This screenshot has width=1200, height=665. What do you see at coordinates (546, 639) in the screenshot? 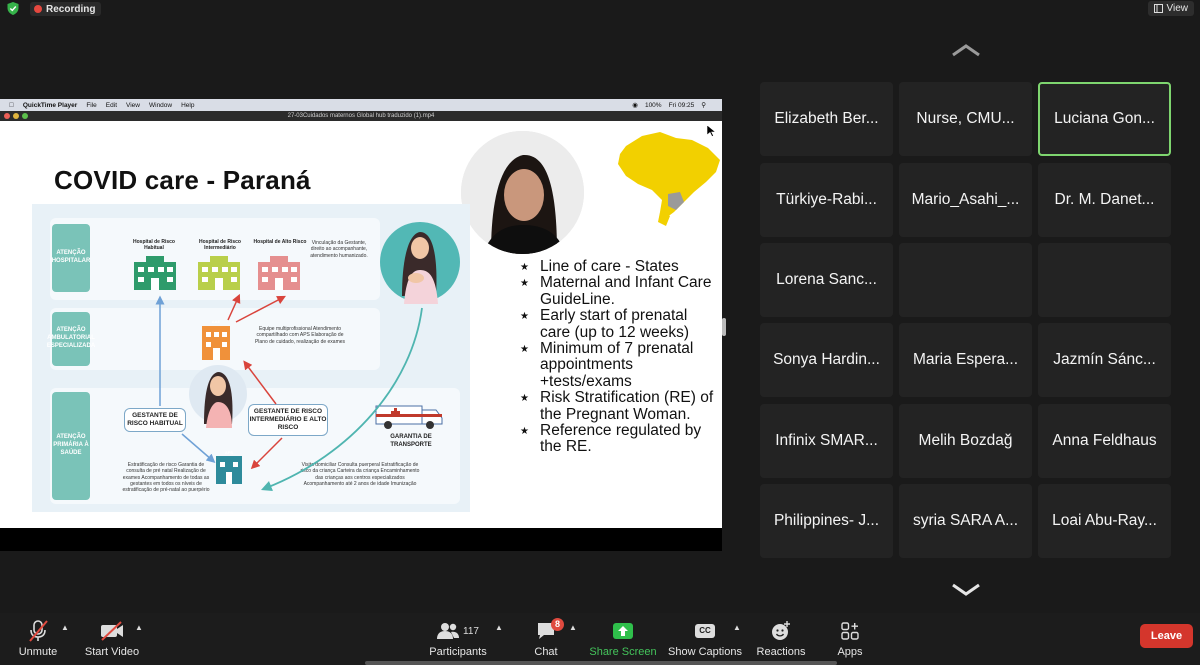
I see `chat-button: 8 Chat` at bounding box center [546, 639].